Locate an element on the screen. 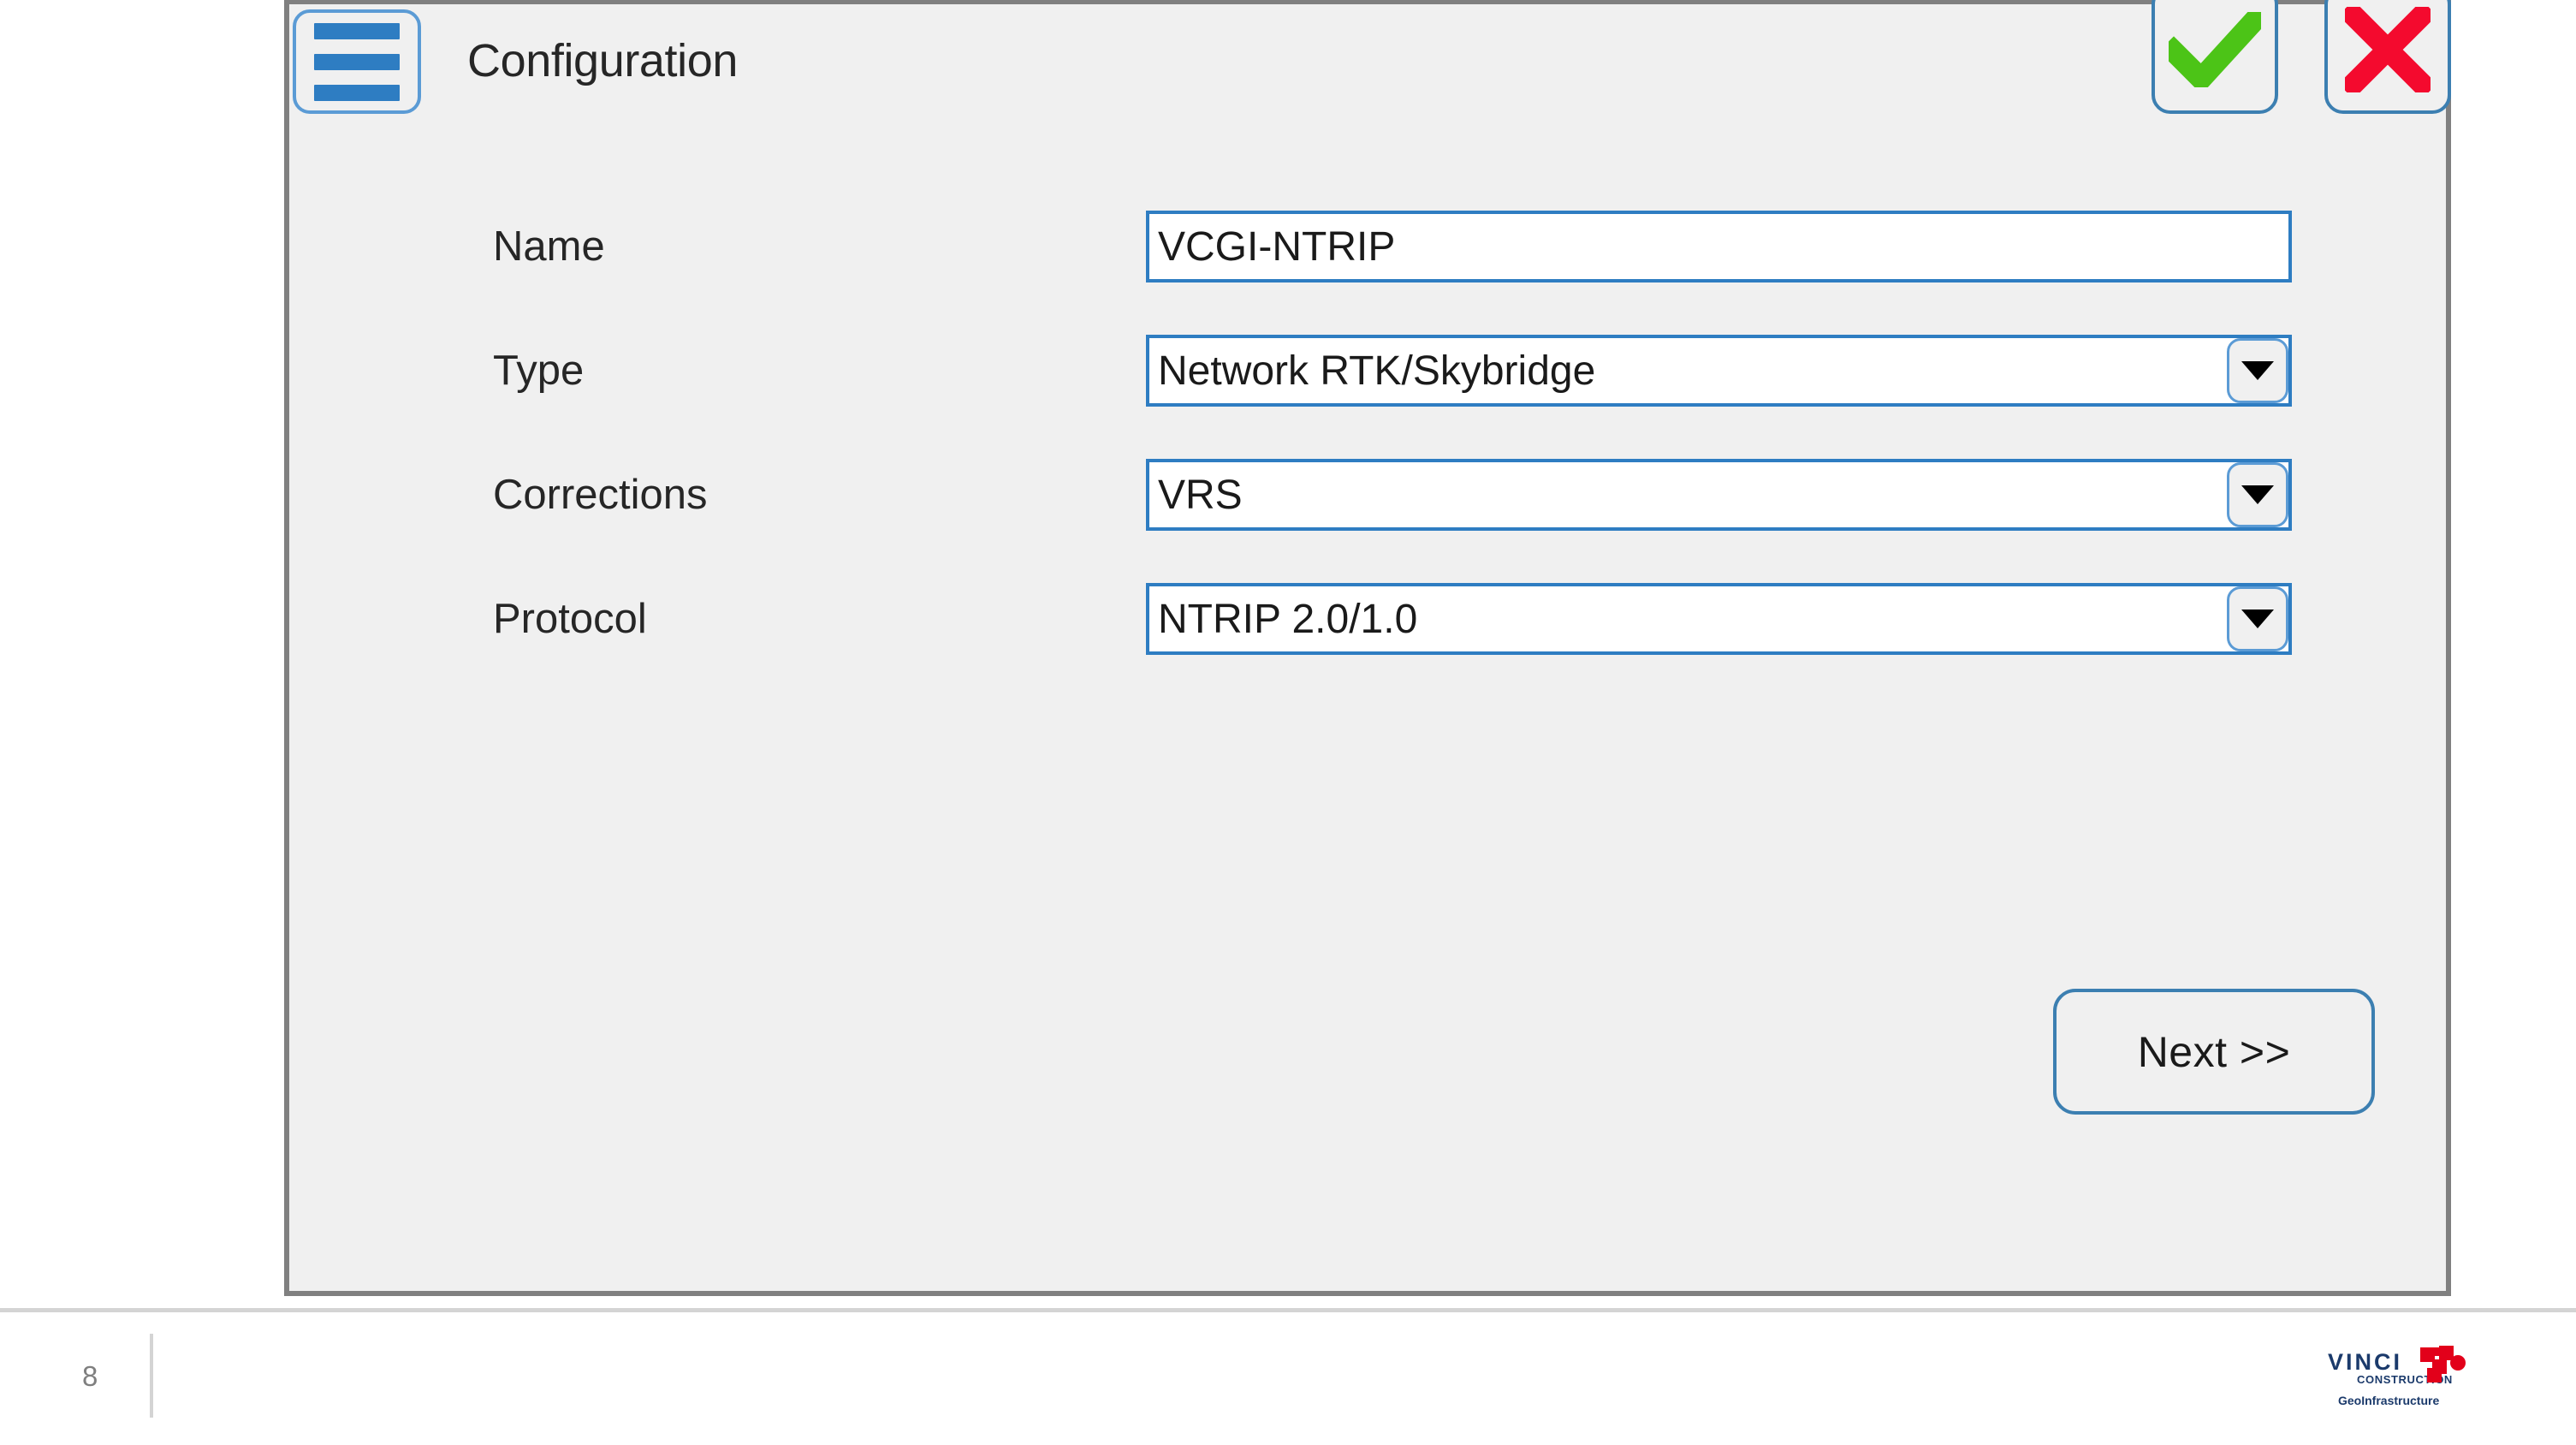 The height and width of the screenshot is (1445, 2576). form-row: Protocol NTRIP 2.0/1.0 is located at coordinates (1367, 619).